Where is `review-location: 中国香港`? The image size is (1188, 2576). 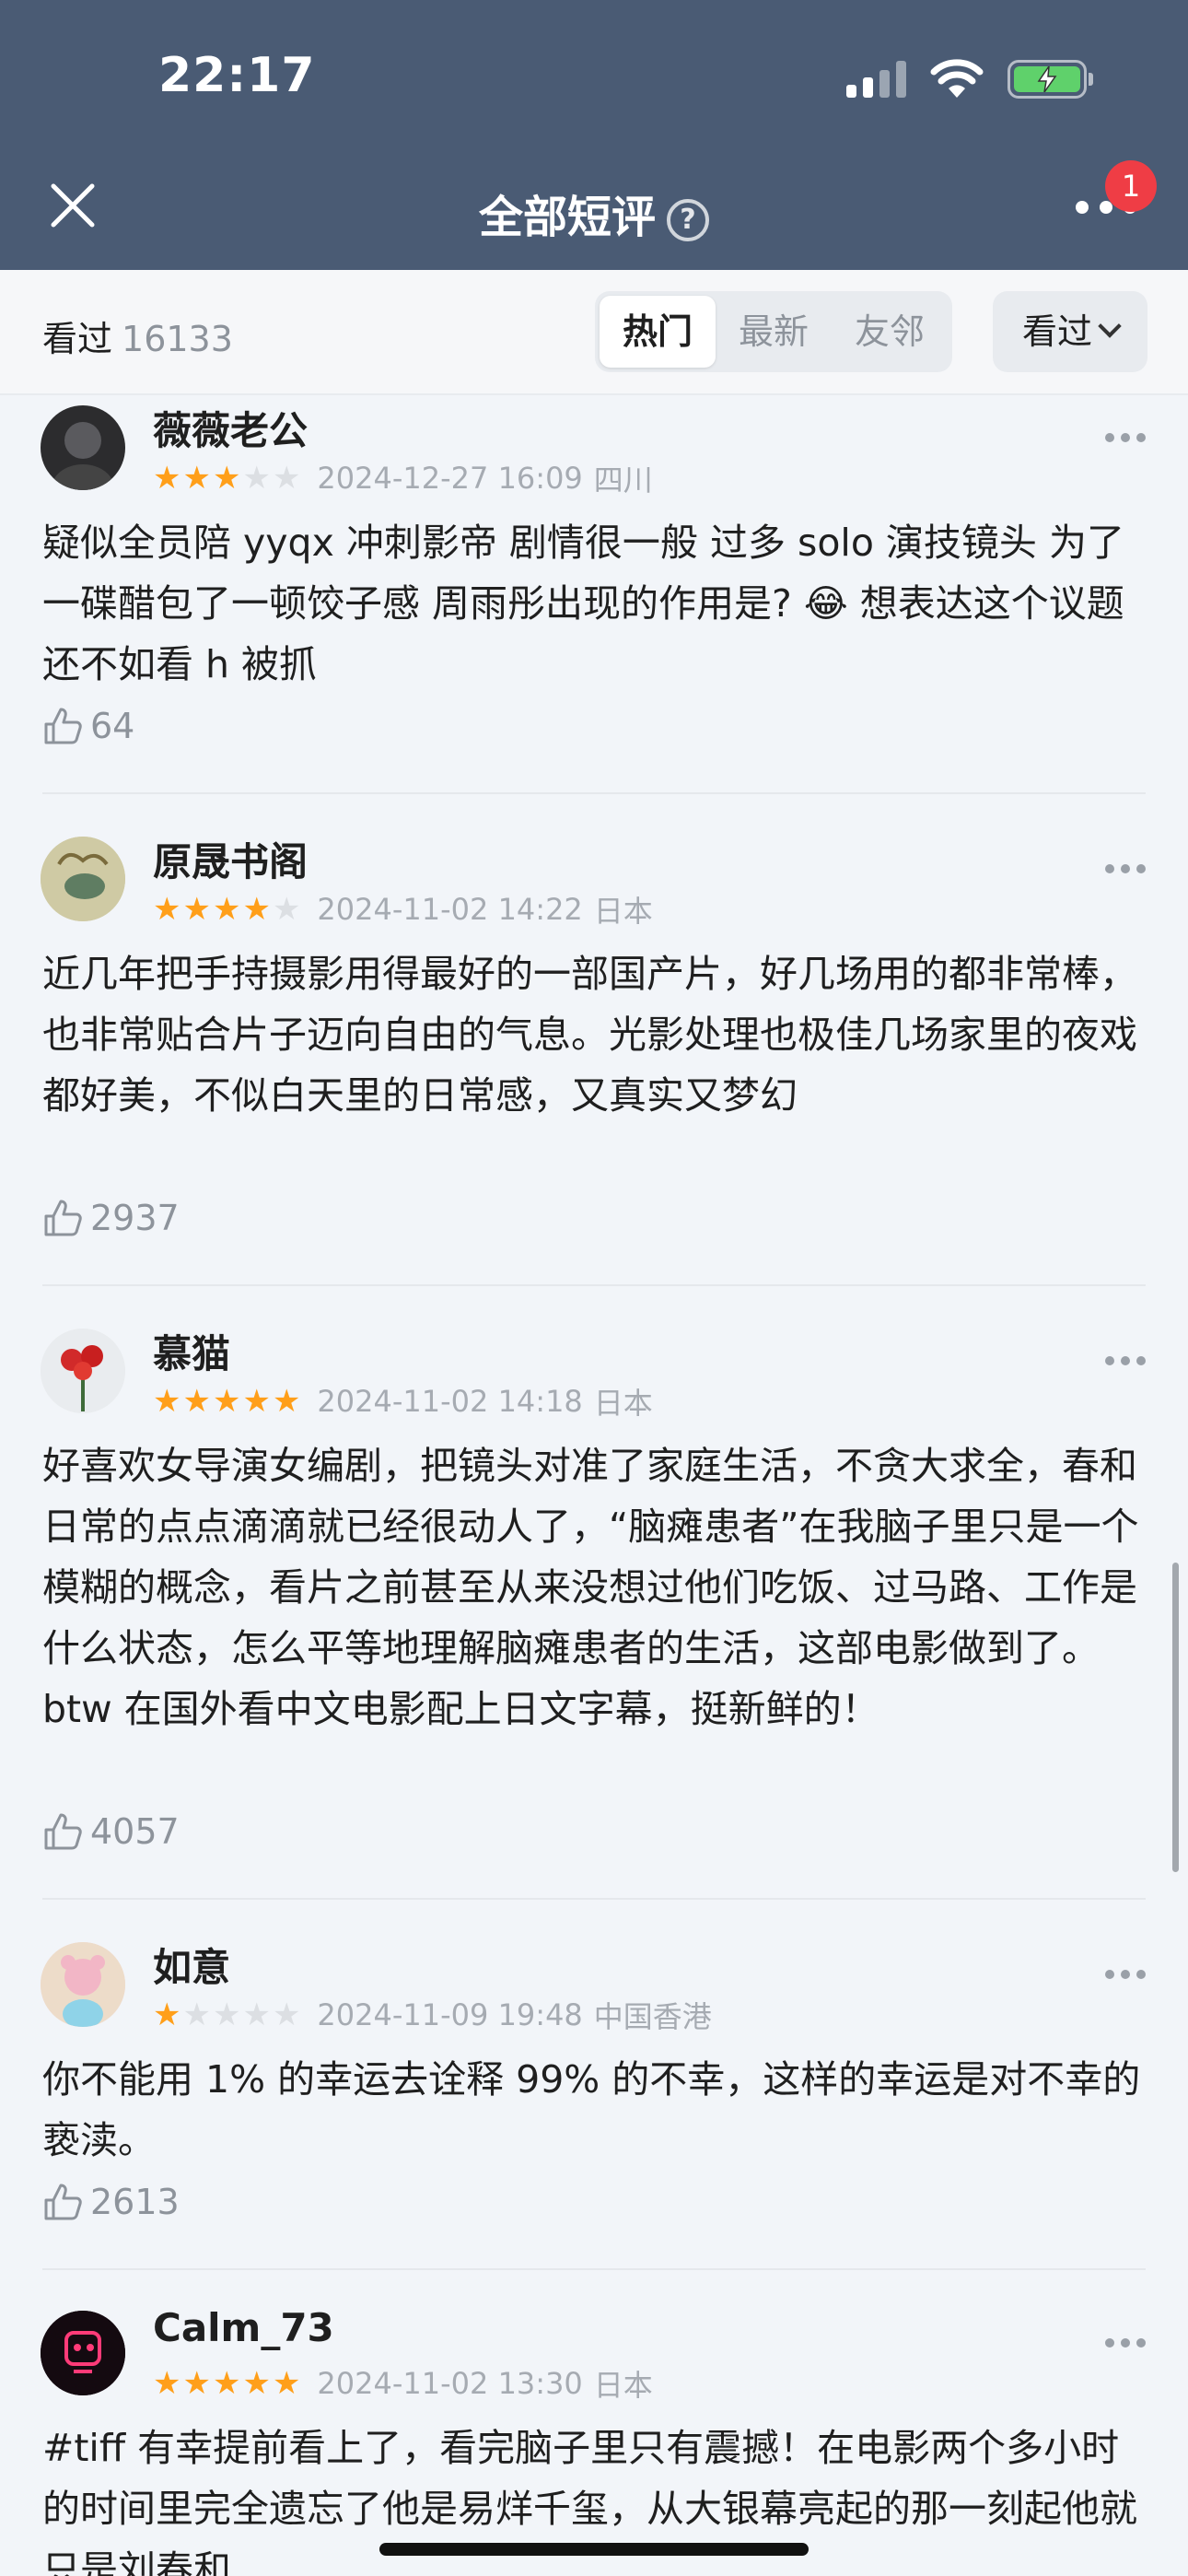
review-location: 中国香港 is located at coordinates (652, 2016).